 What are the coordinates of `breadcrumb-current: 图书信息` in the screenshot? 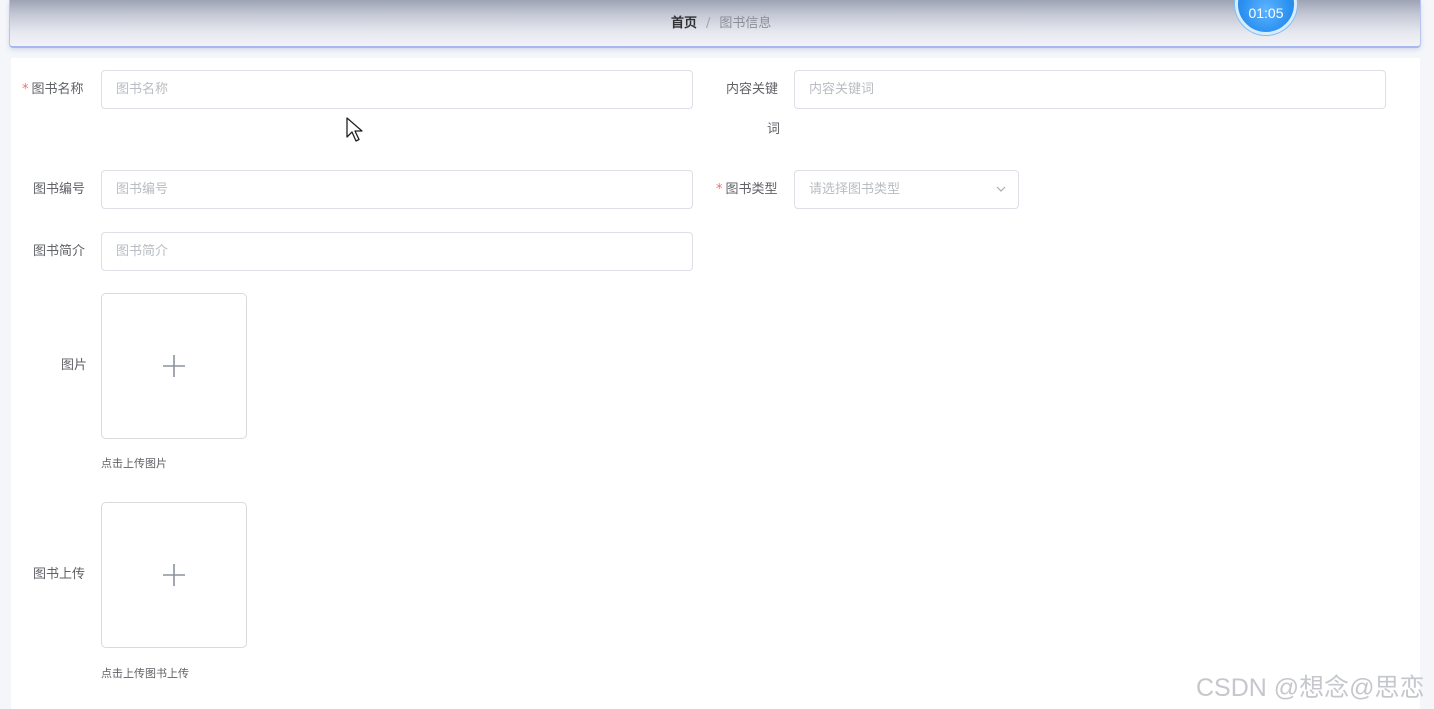 It's located at (745, 23).